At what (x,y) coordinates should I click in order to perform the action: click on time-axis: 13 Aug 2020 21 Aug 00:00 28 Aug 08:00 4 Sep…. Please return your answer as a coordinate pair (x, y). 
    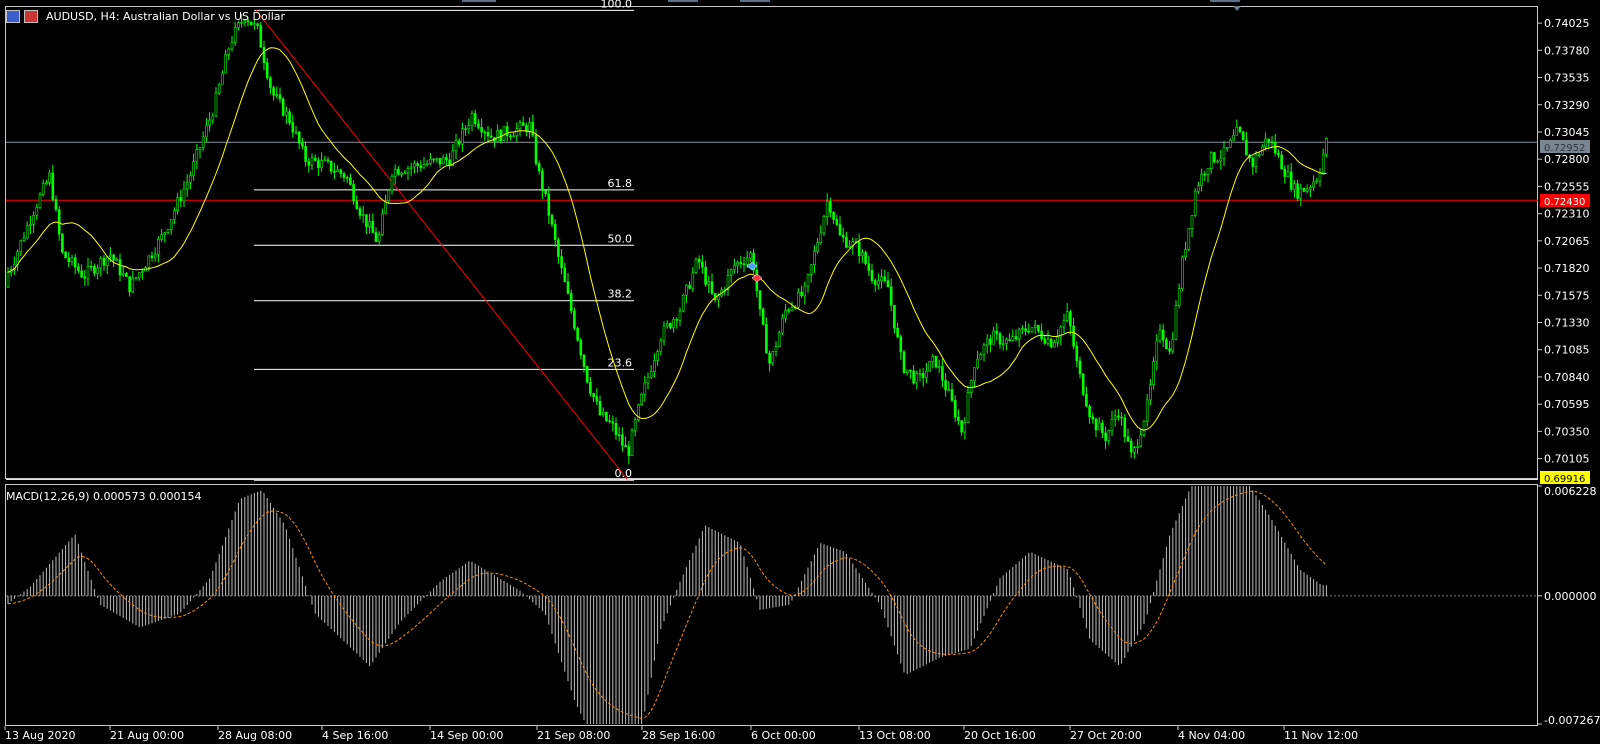
    Looking at the image, I should click on (681, 734).